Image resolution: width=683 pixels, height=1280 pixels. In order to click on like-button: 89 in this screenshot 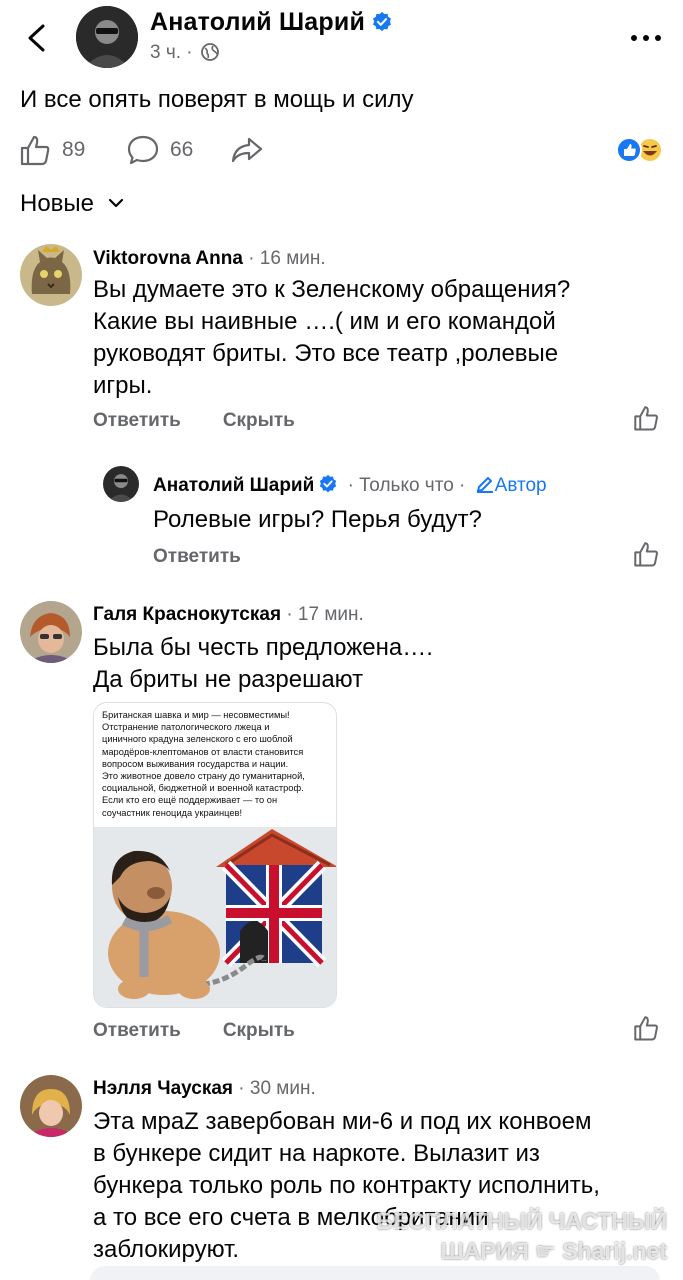, I will do `click(51, 150)`.